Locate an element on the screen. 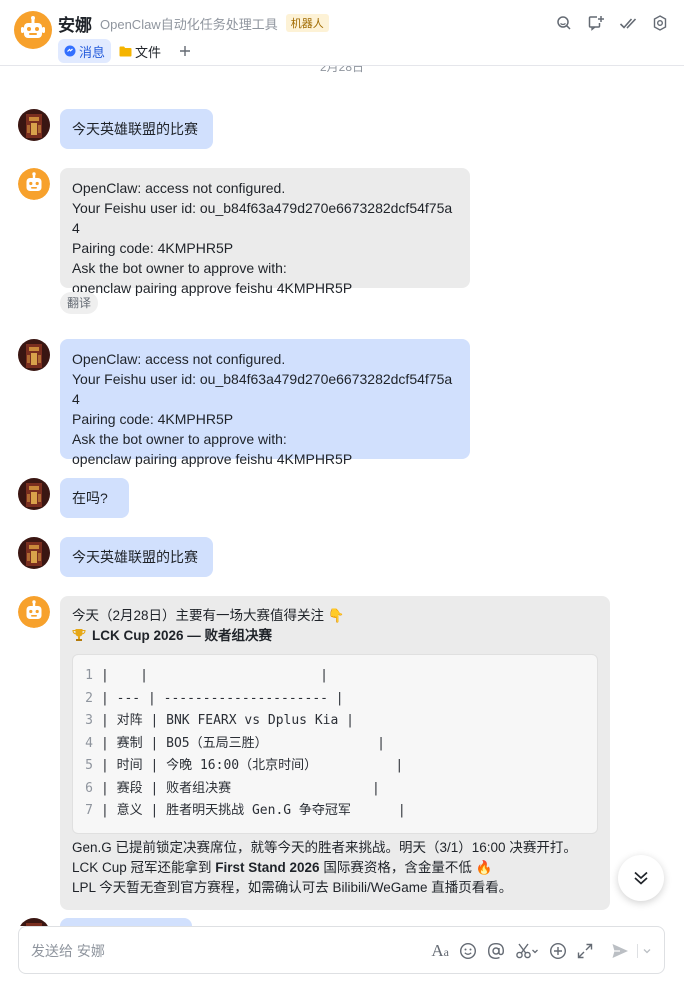  chat-bubble-icon is located at coordinates (70, 51).